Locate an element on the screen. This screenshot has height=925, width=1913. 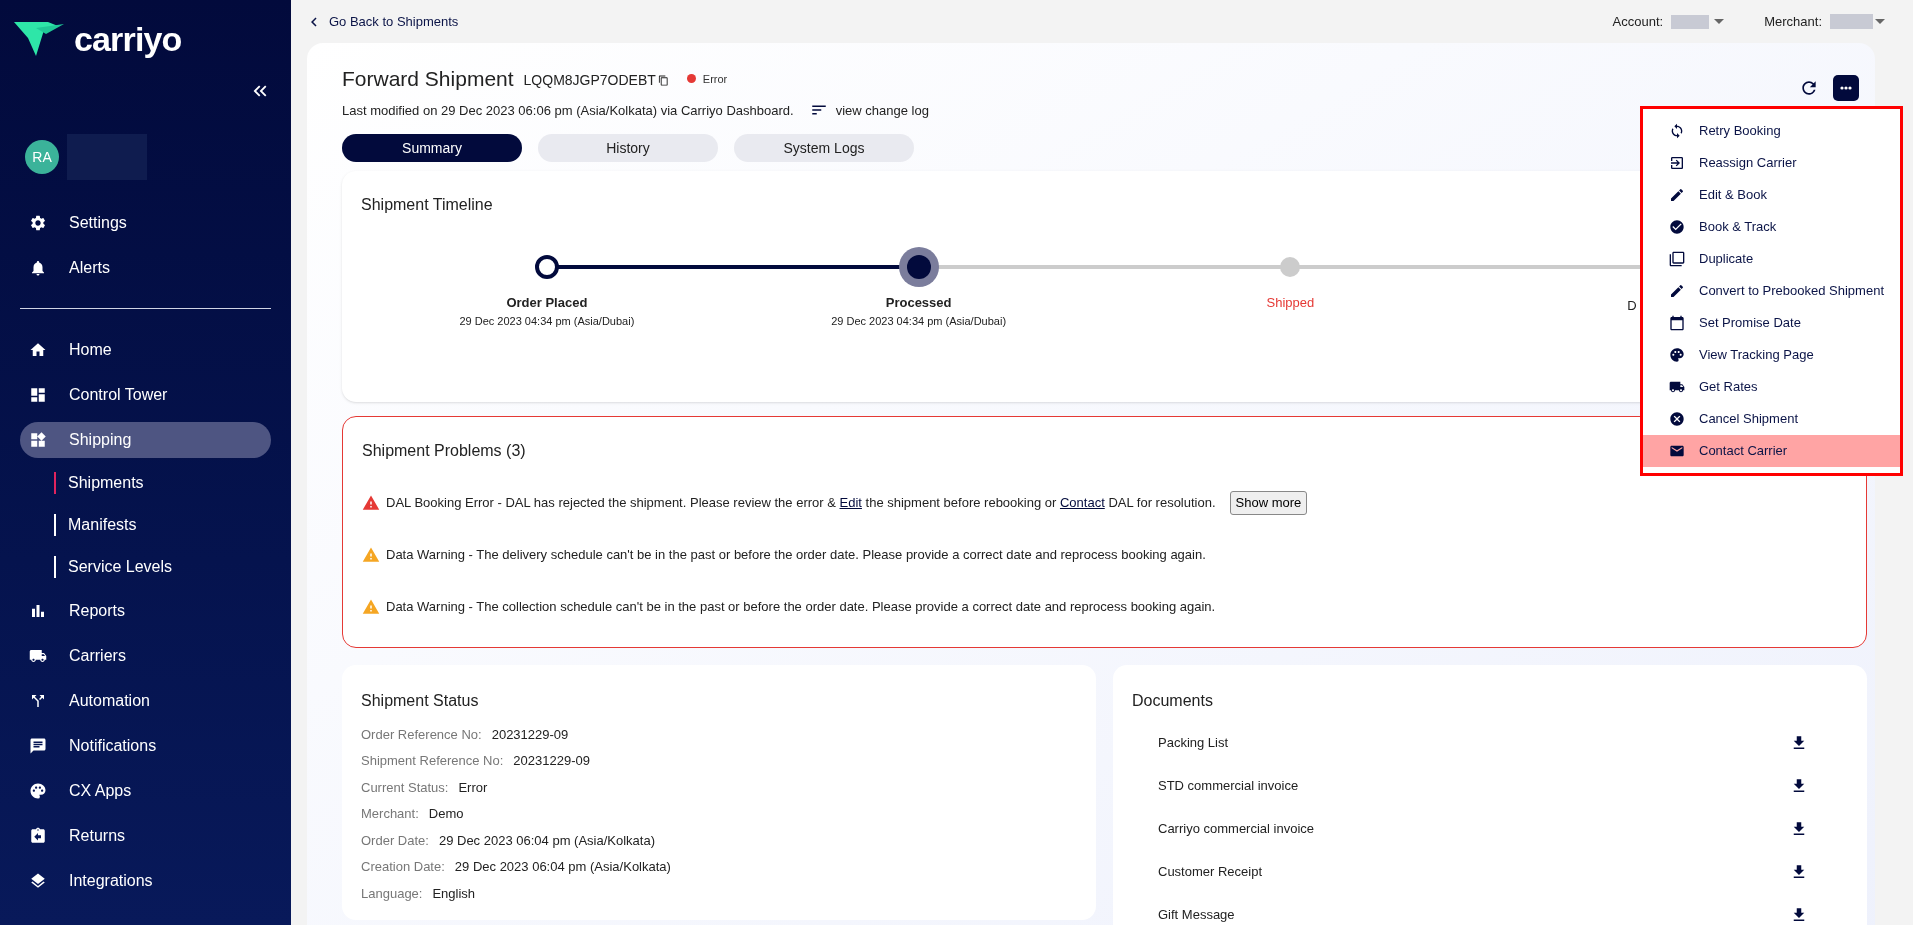
inline-link: Edit is located at coordinates (850, 503).